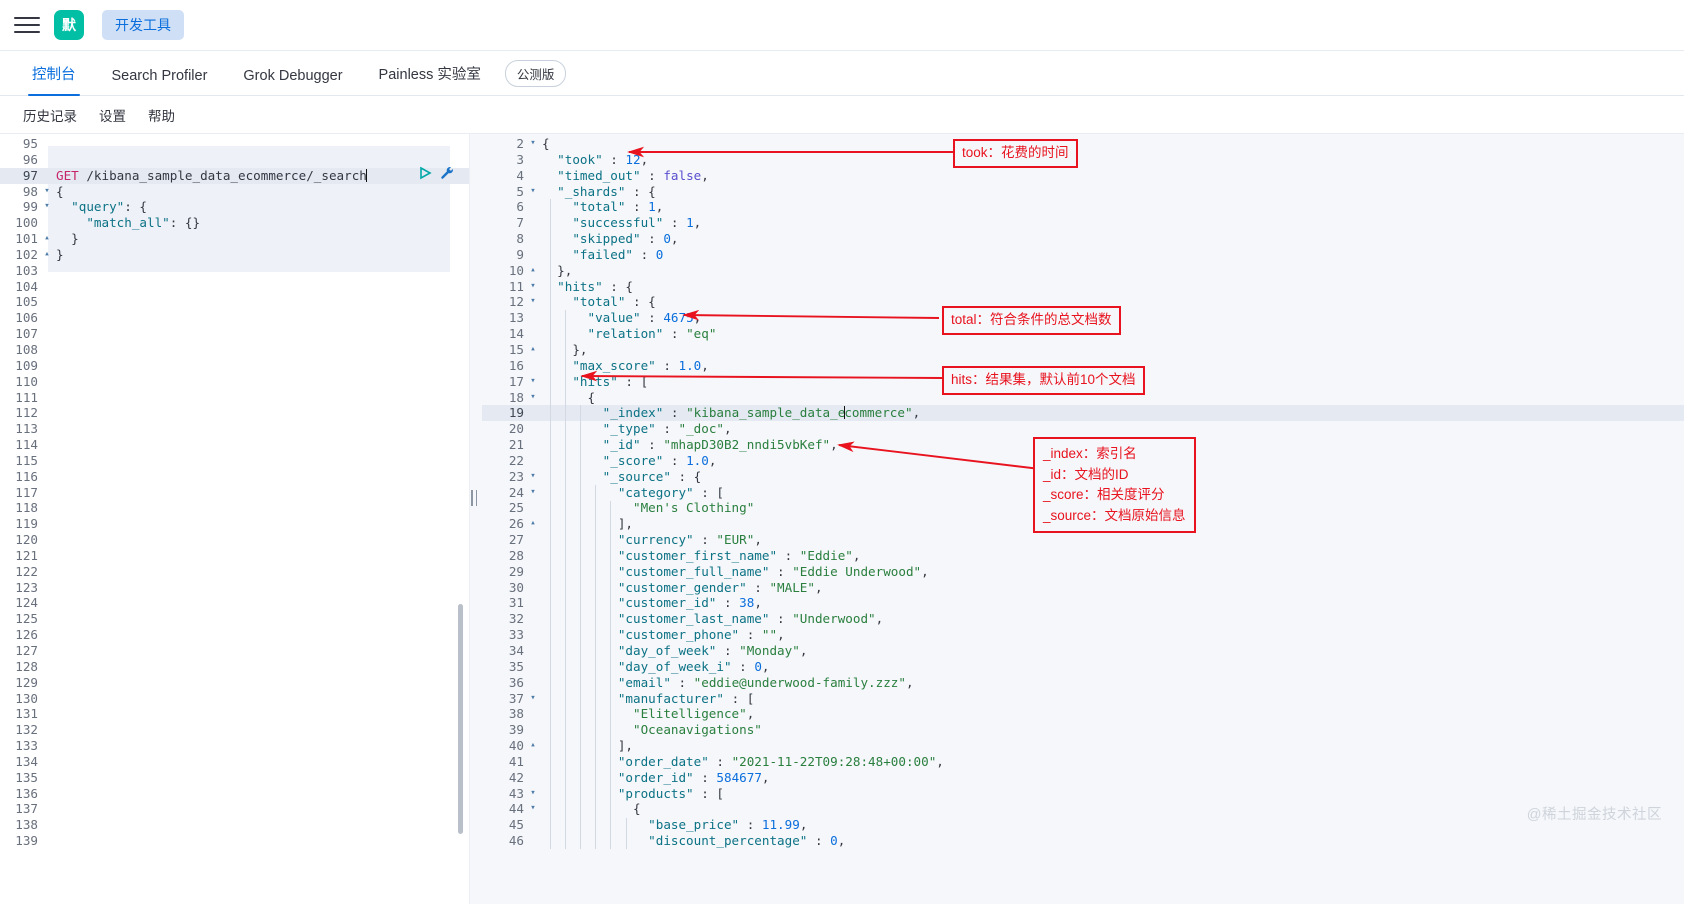  What do you see at coordinates (234, 382) in the screenshot?
I see `code-line: 110` at bounding box center [234, 382].